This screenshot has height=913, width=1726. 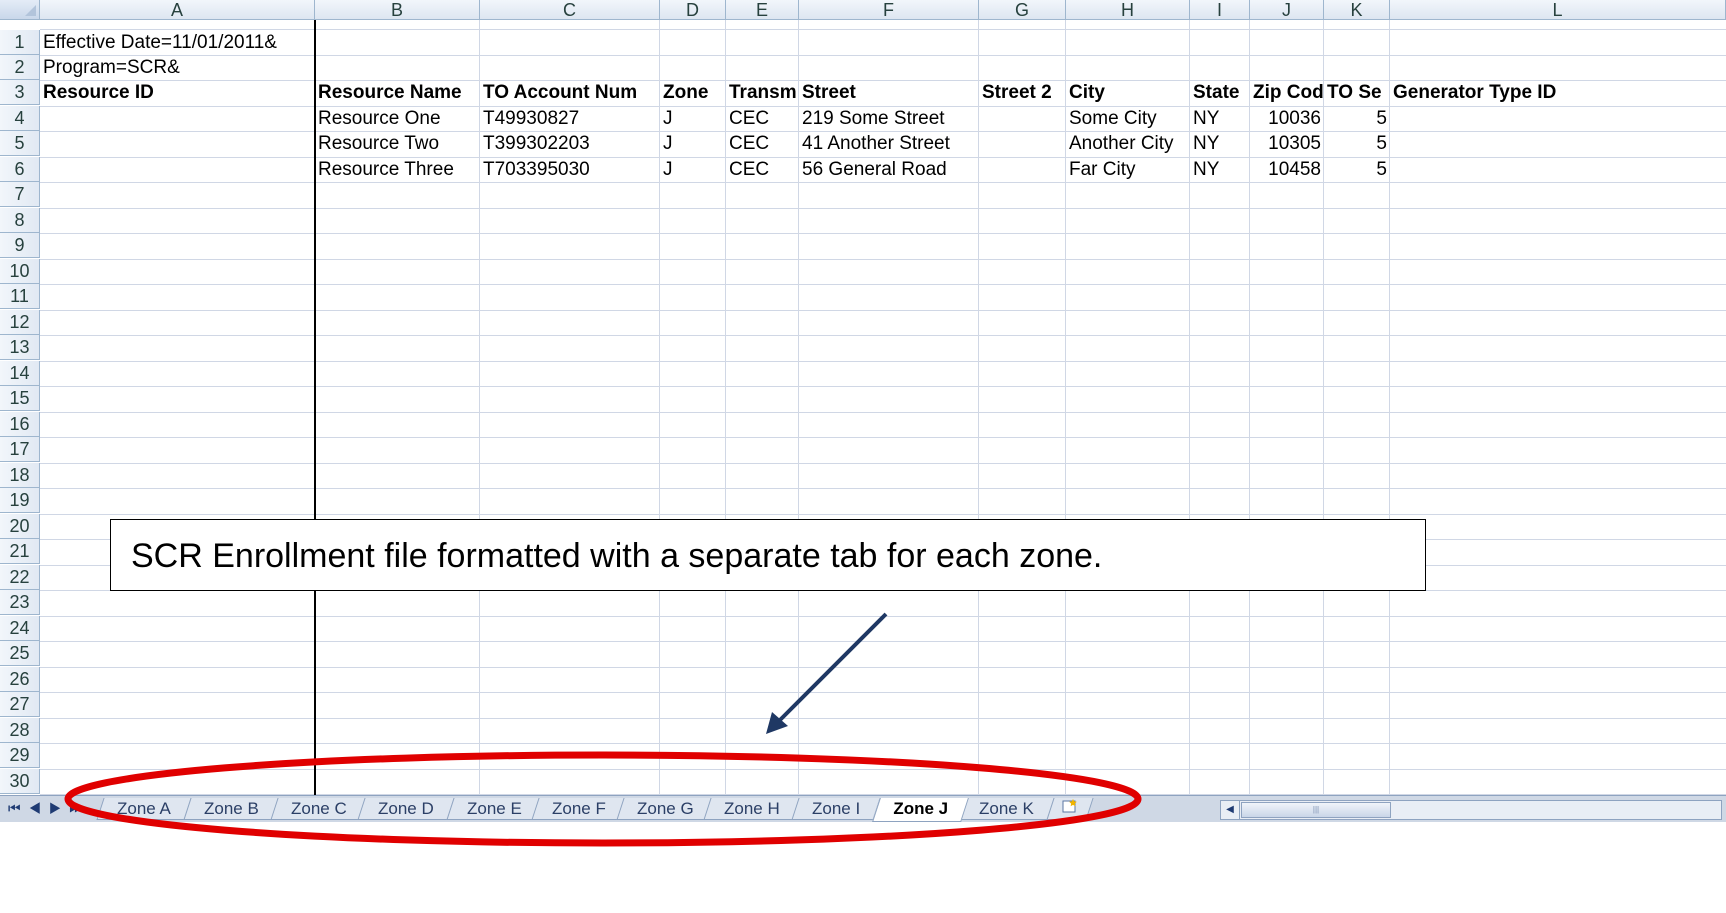 What do you see at coordinates (1128, 118) in the screenshot?
I see `cell-city: Some City` at bounding box center [1128, 118].